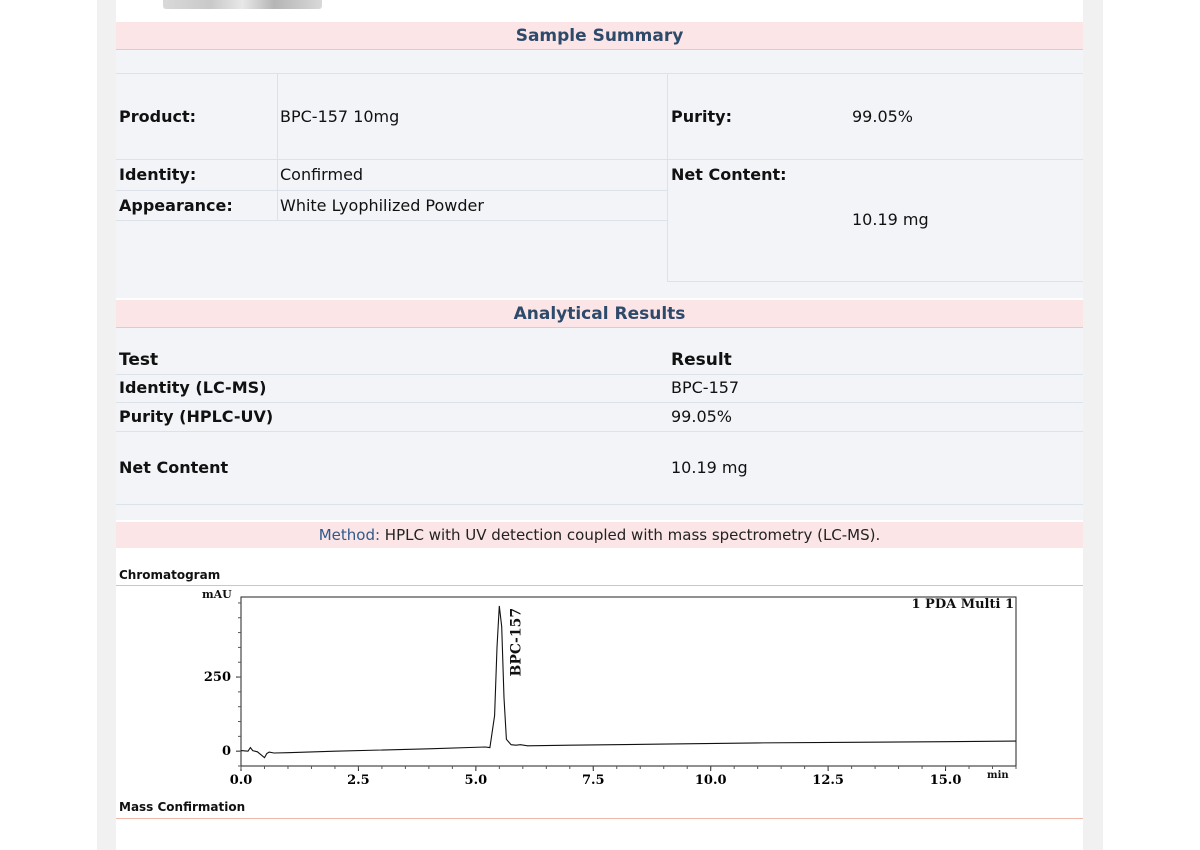 This screenshot has width=1200, height=850. I want to click on peak-label: BPC-157, so click(516, 642).